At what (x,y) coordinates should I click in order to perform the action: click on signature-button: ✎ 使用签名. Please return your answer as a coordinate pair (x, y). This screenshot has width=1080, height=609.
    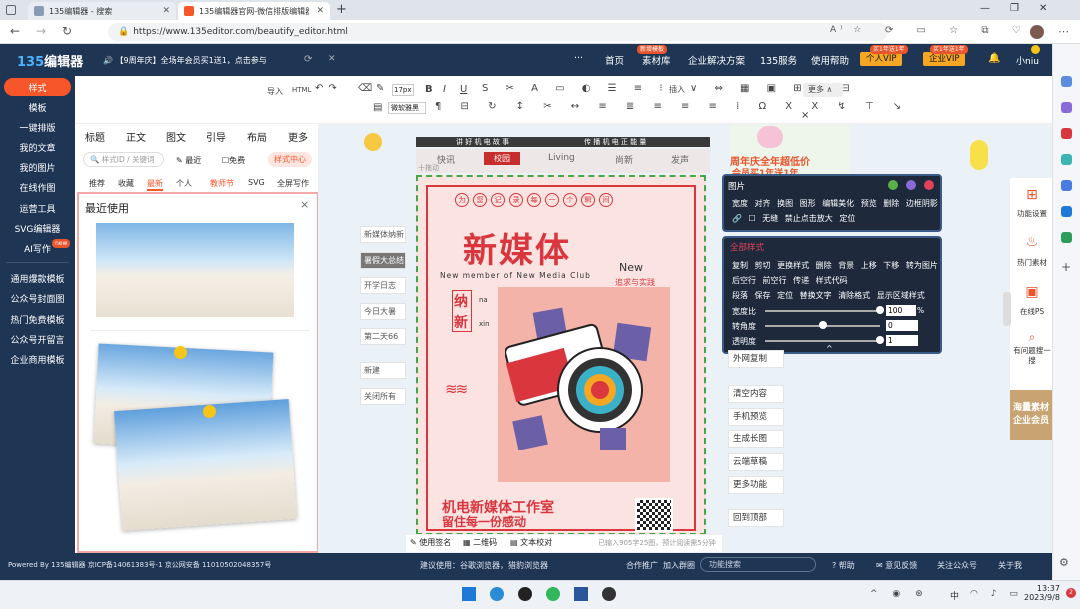
    Looking at the image, I should click on (430, 542).